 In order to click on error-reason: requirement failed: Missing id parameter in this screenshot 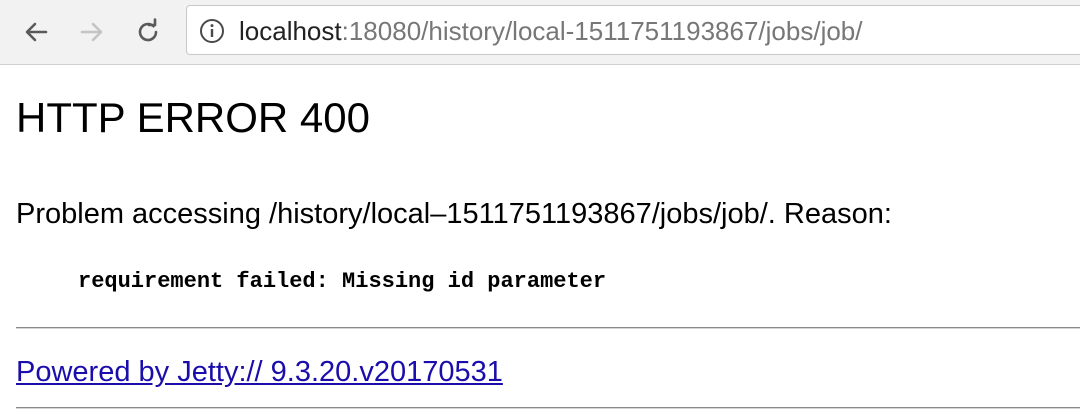, I will do `click(342, 281)`.